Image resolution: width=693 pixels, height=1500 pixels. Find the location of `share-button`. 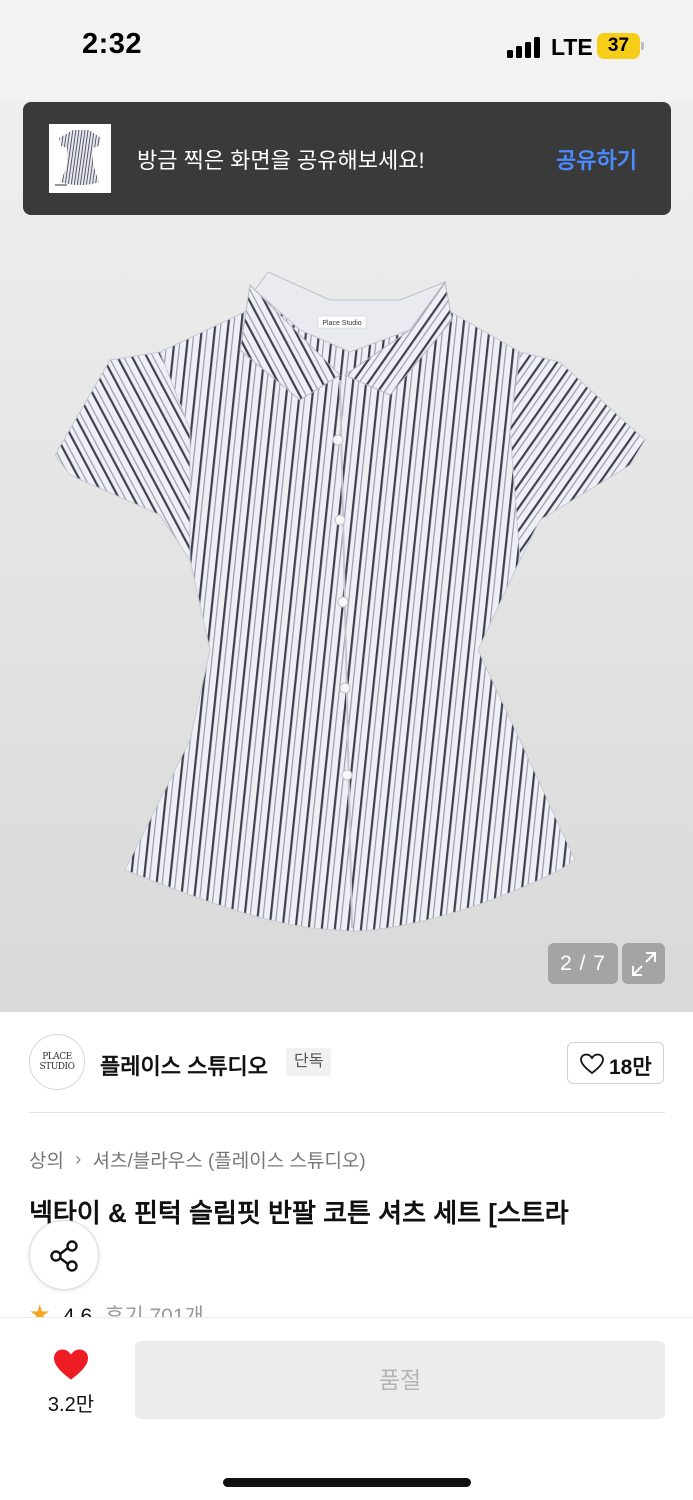

share-button is located at coordinates (64, 1255).